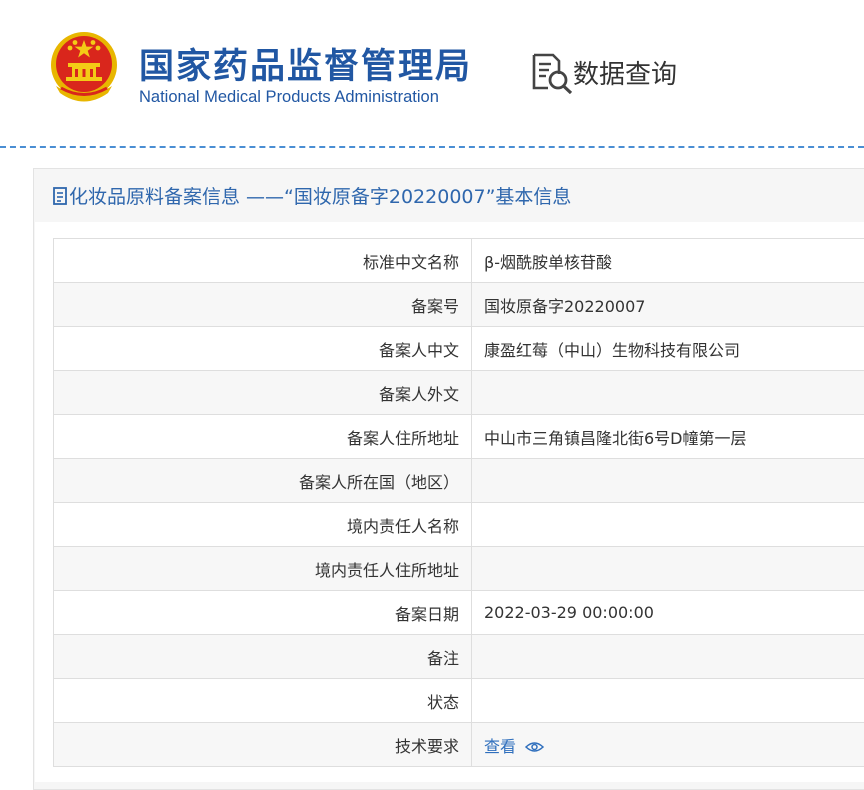 This screenshot has height=790, width=864. I want to click on row-label: 备案人所在国（地区）, so click(263, 481).